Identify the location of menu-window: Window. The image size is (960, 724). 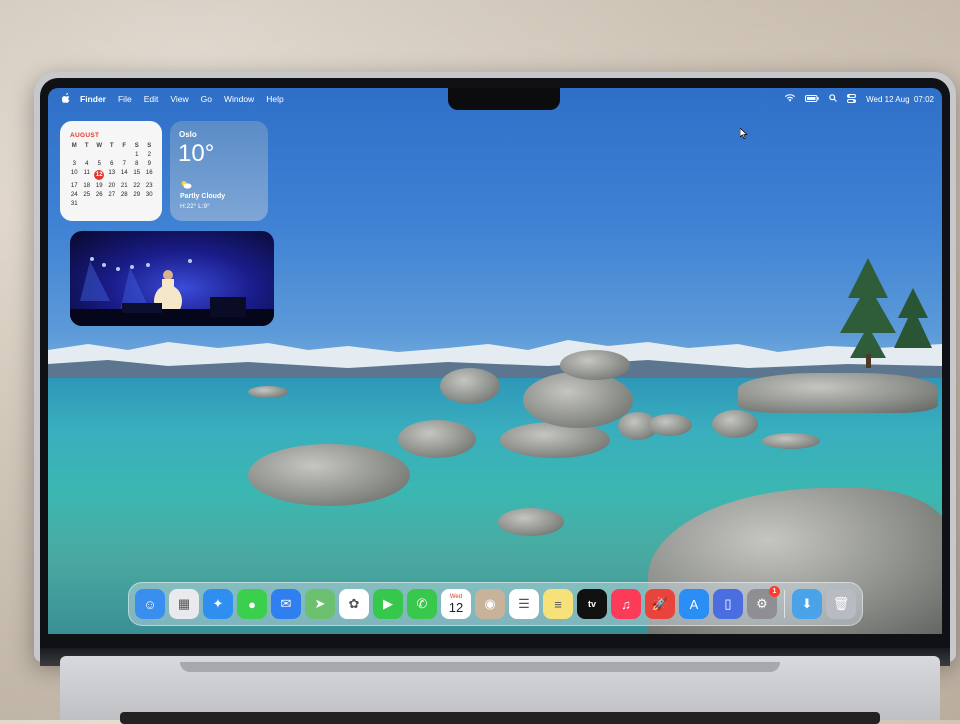
(239, 99).